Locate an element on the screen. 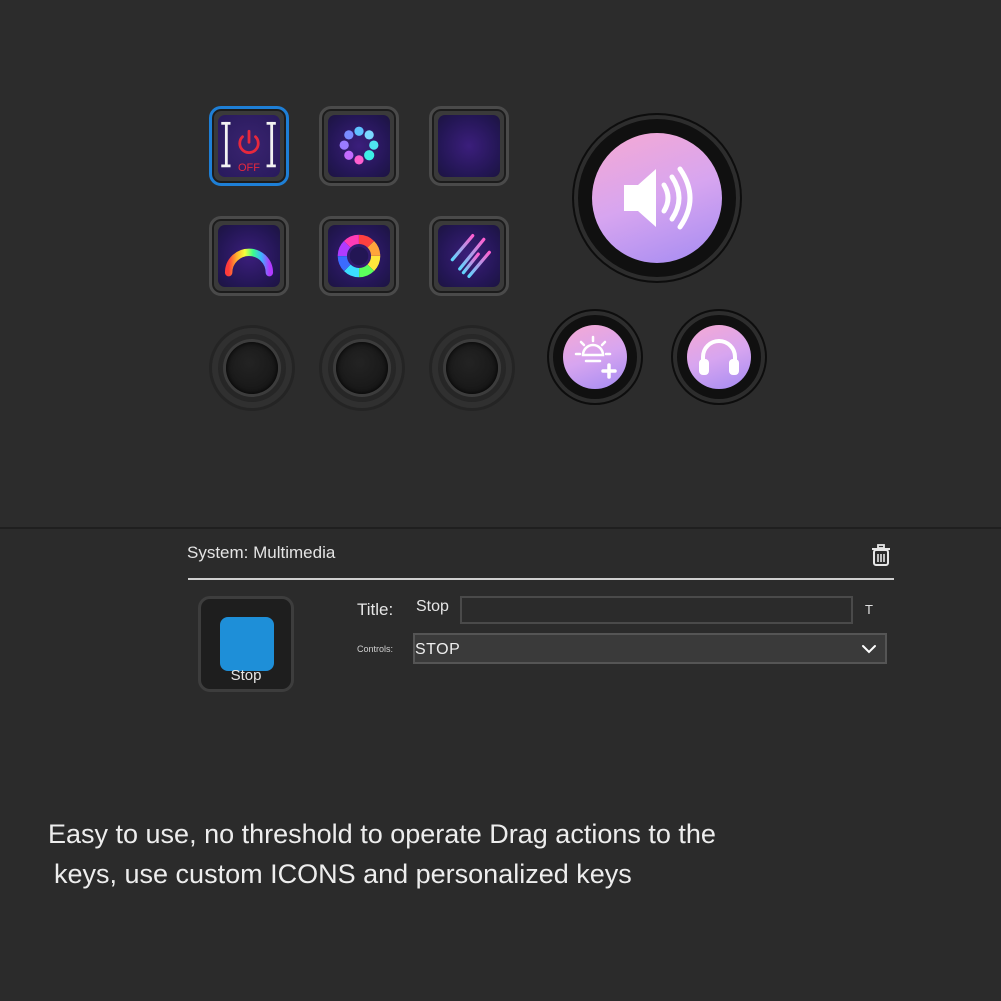  controls-value: STOP is located at coordinates (438, 649).